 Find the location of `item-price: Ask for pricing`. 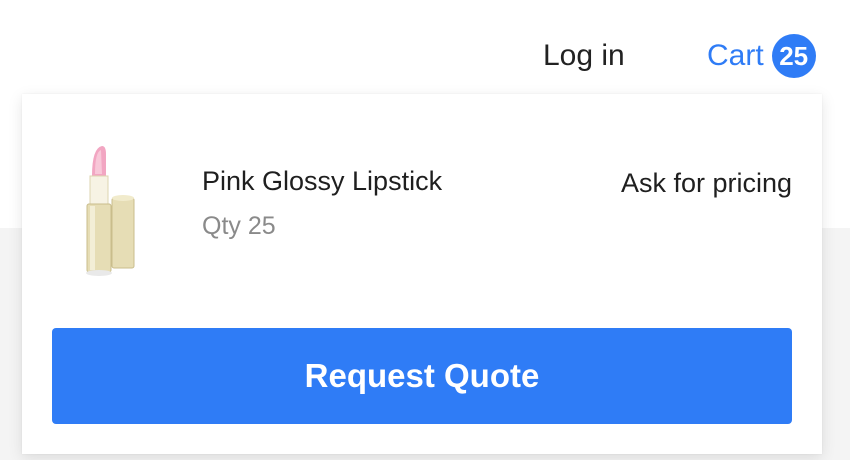

item-price: Ask for pricing is located at coordinates (706, 183).